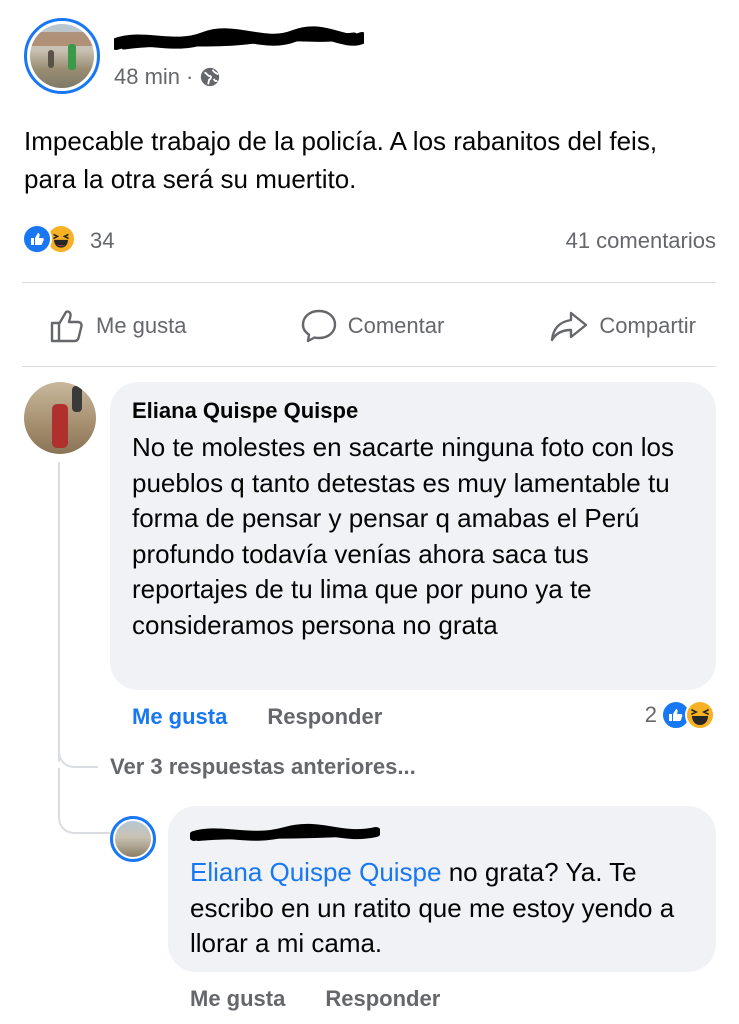 The height and width of the screenshot is (1024, 739). Describe the element at coordinates (210, 77) in the screenshot. I see `globe-icon` at that location.